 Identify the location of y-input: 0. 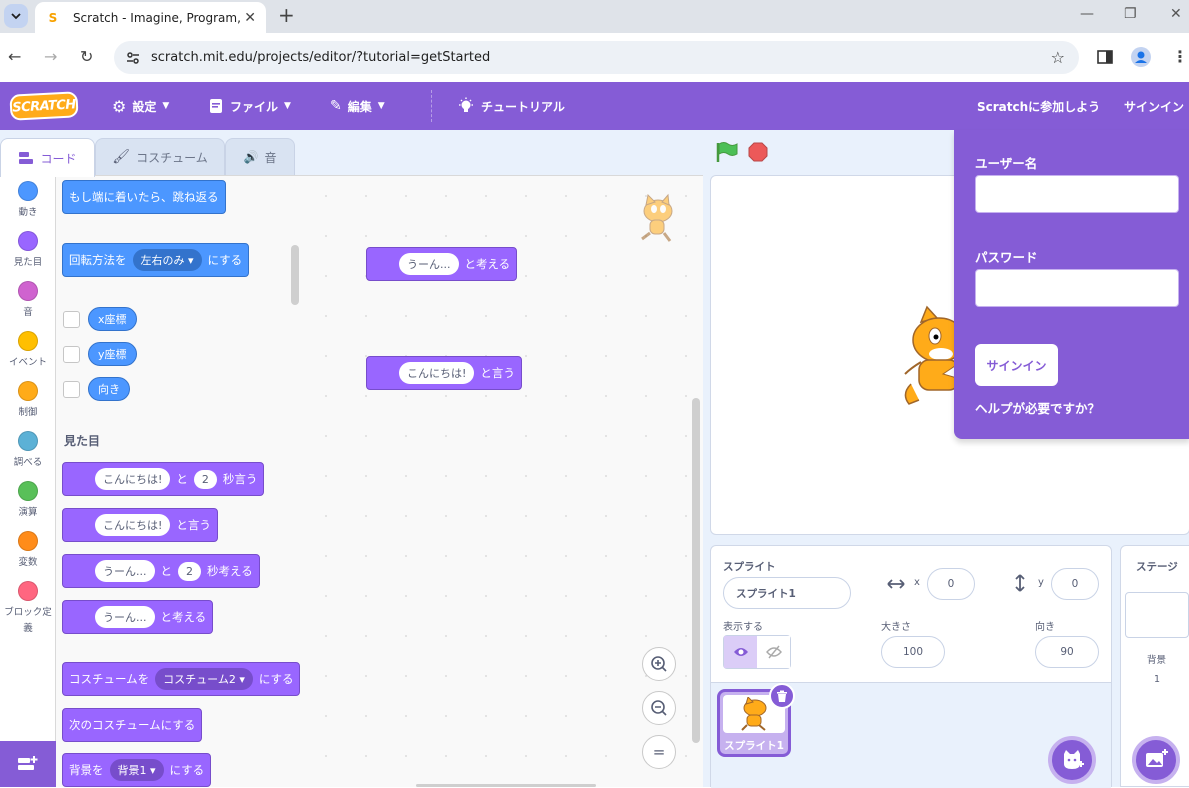
(1075, 584).